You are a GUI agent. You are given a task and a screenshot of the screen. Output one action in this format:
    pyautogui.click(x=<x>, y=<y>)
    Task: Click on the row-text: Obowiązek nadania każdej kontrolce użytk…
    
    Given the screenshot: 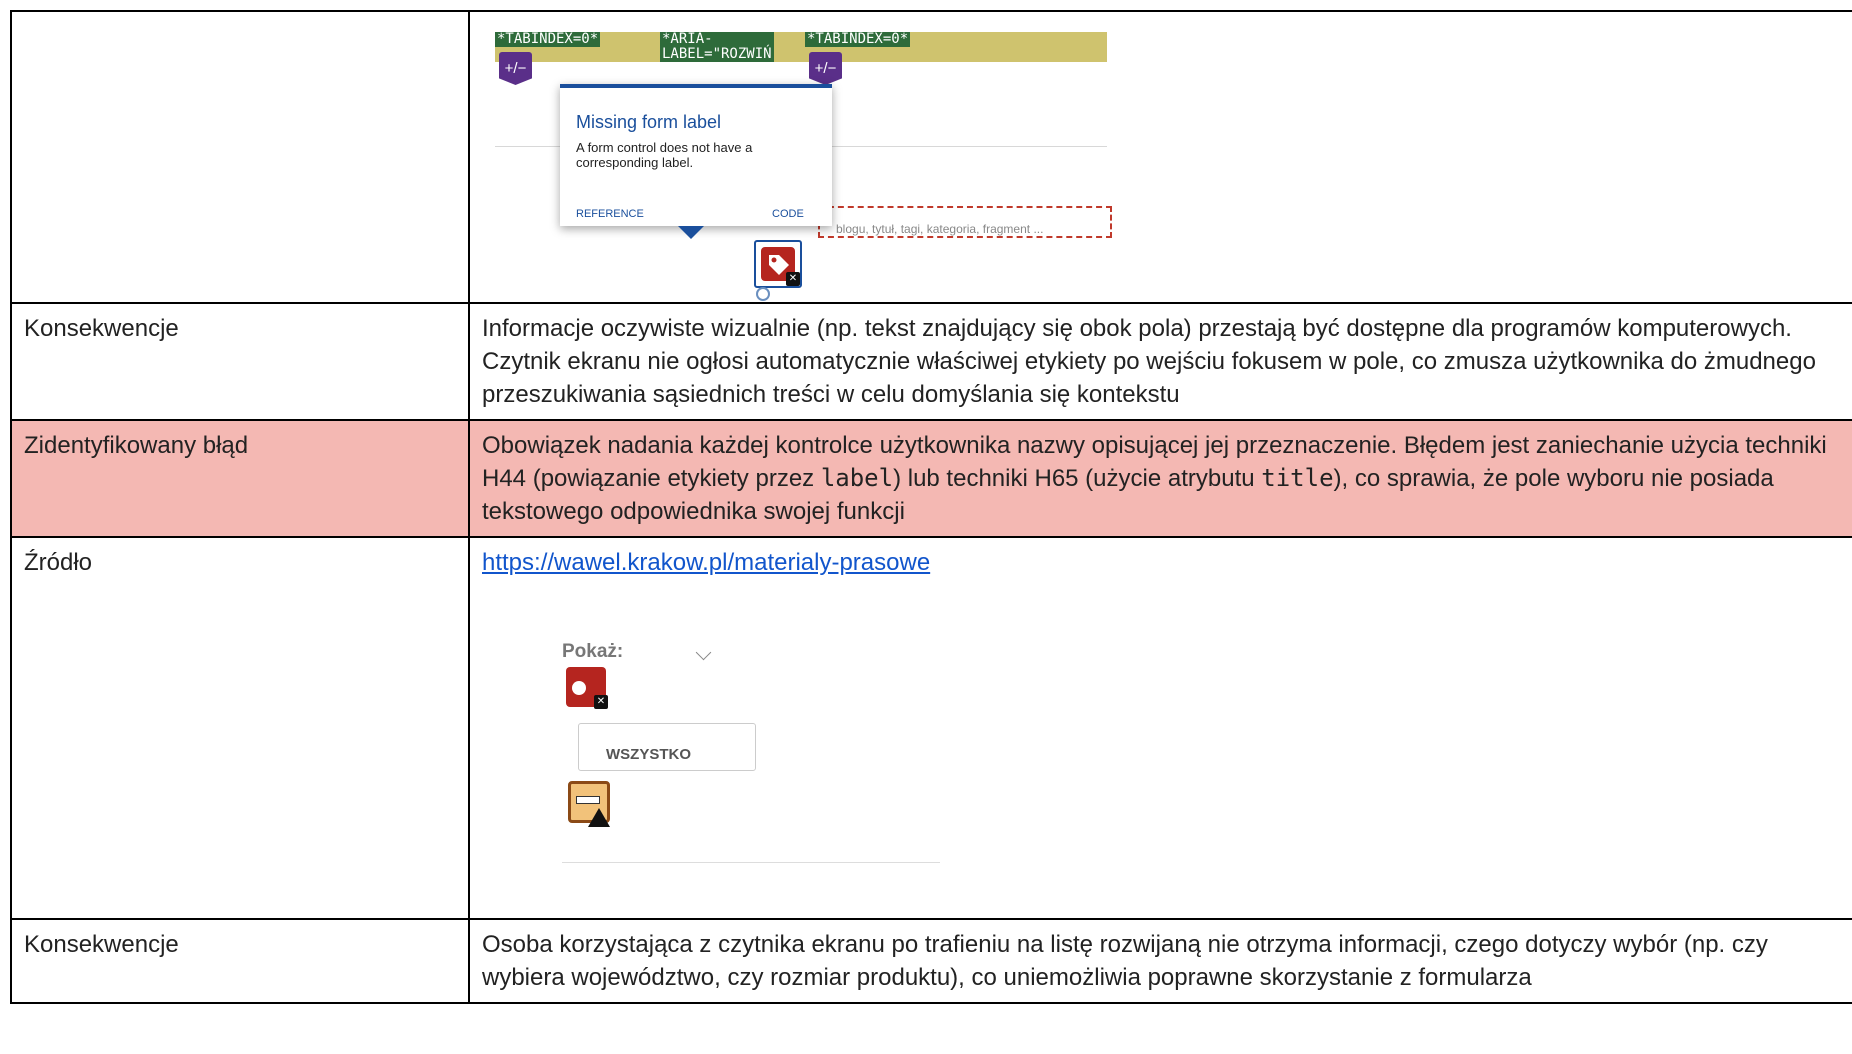 What is the action you would take?
    pyautogui.click(x=1154, y=478)
    